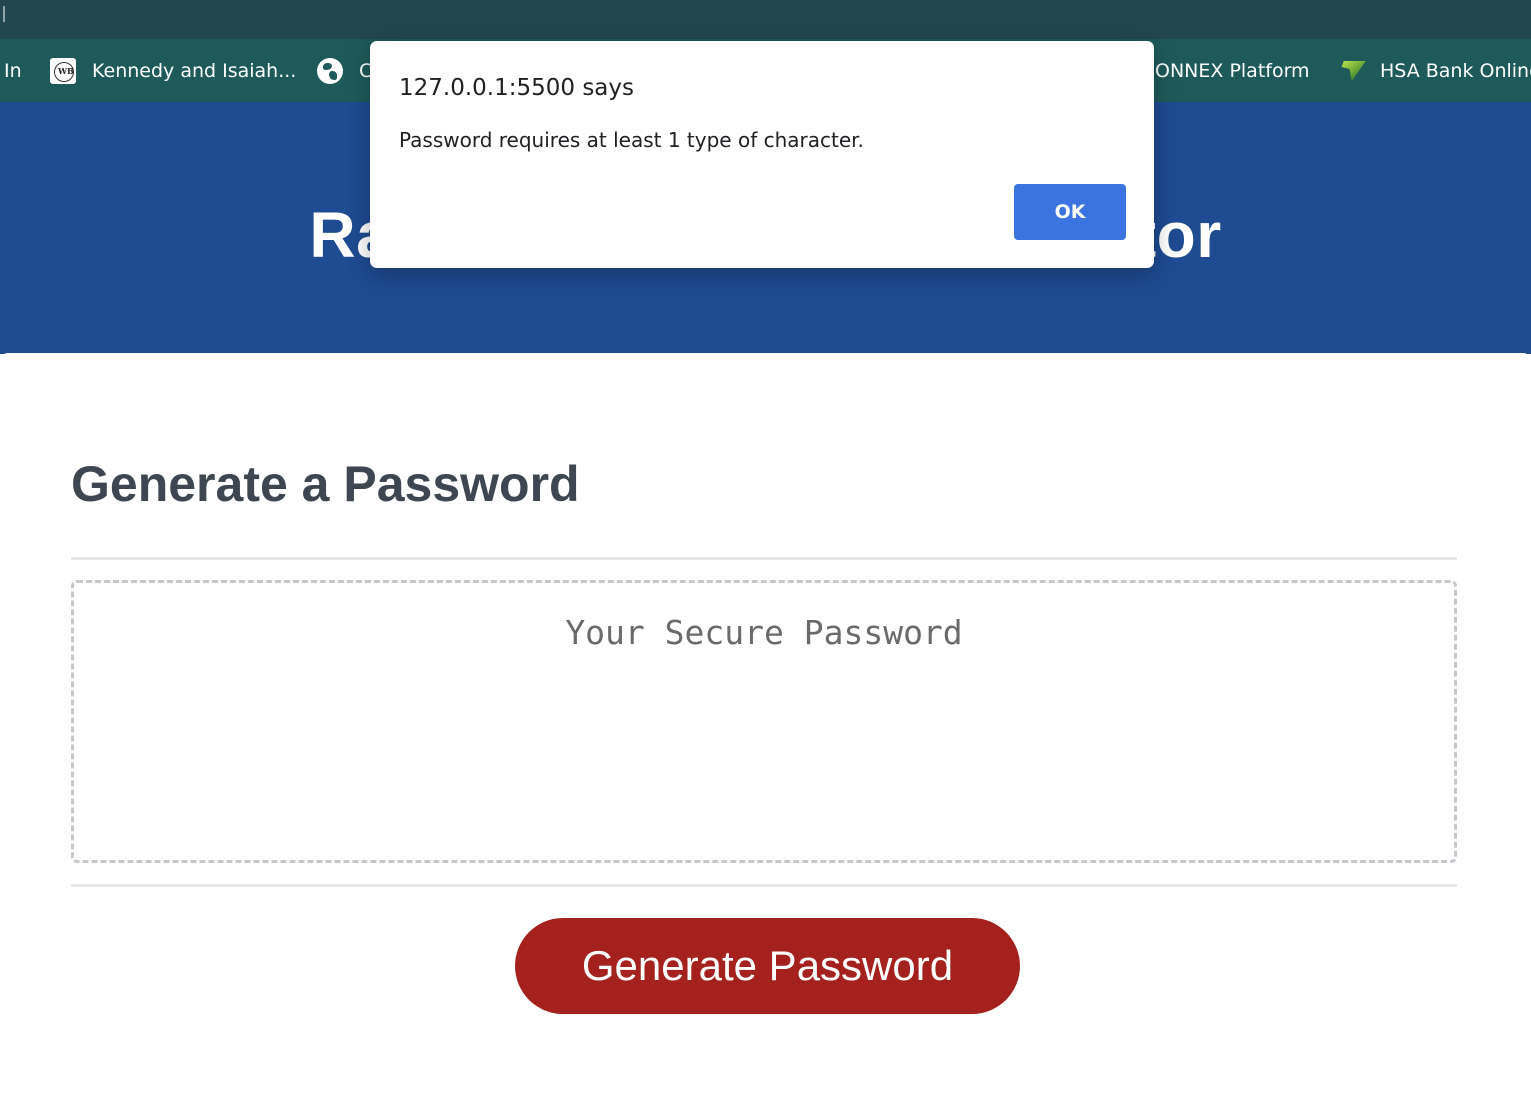  Describe the element at coordinates (767, 966) in the screenshot. I see `generate-password-button: Generate Password` at that location.